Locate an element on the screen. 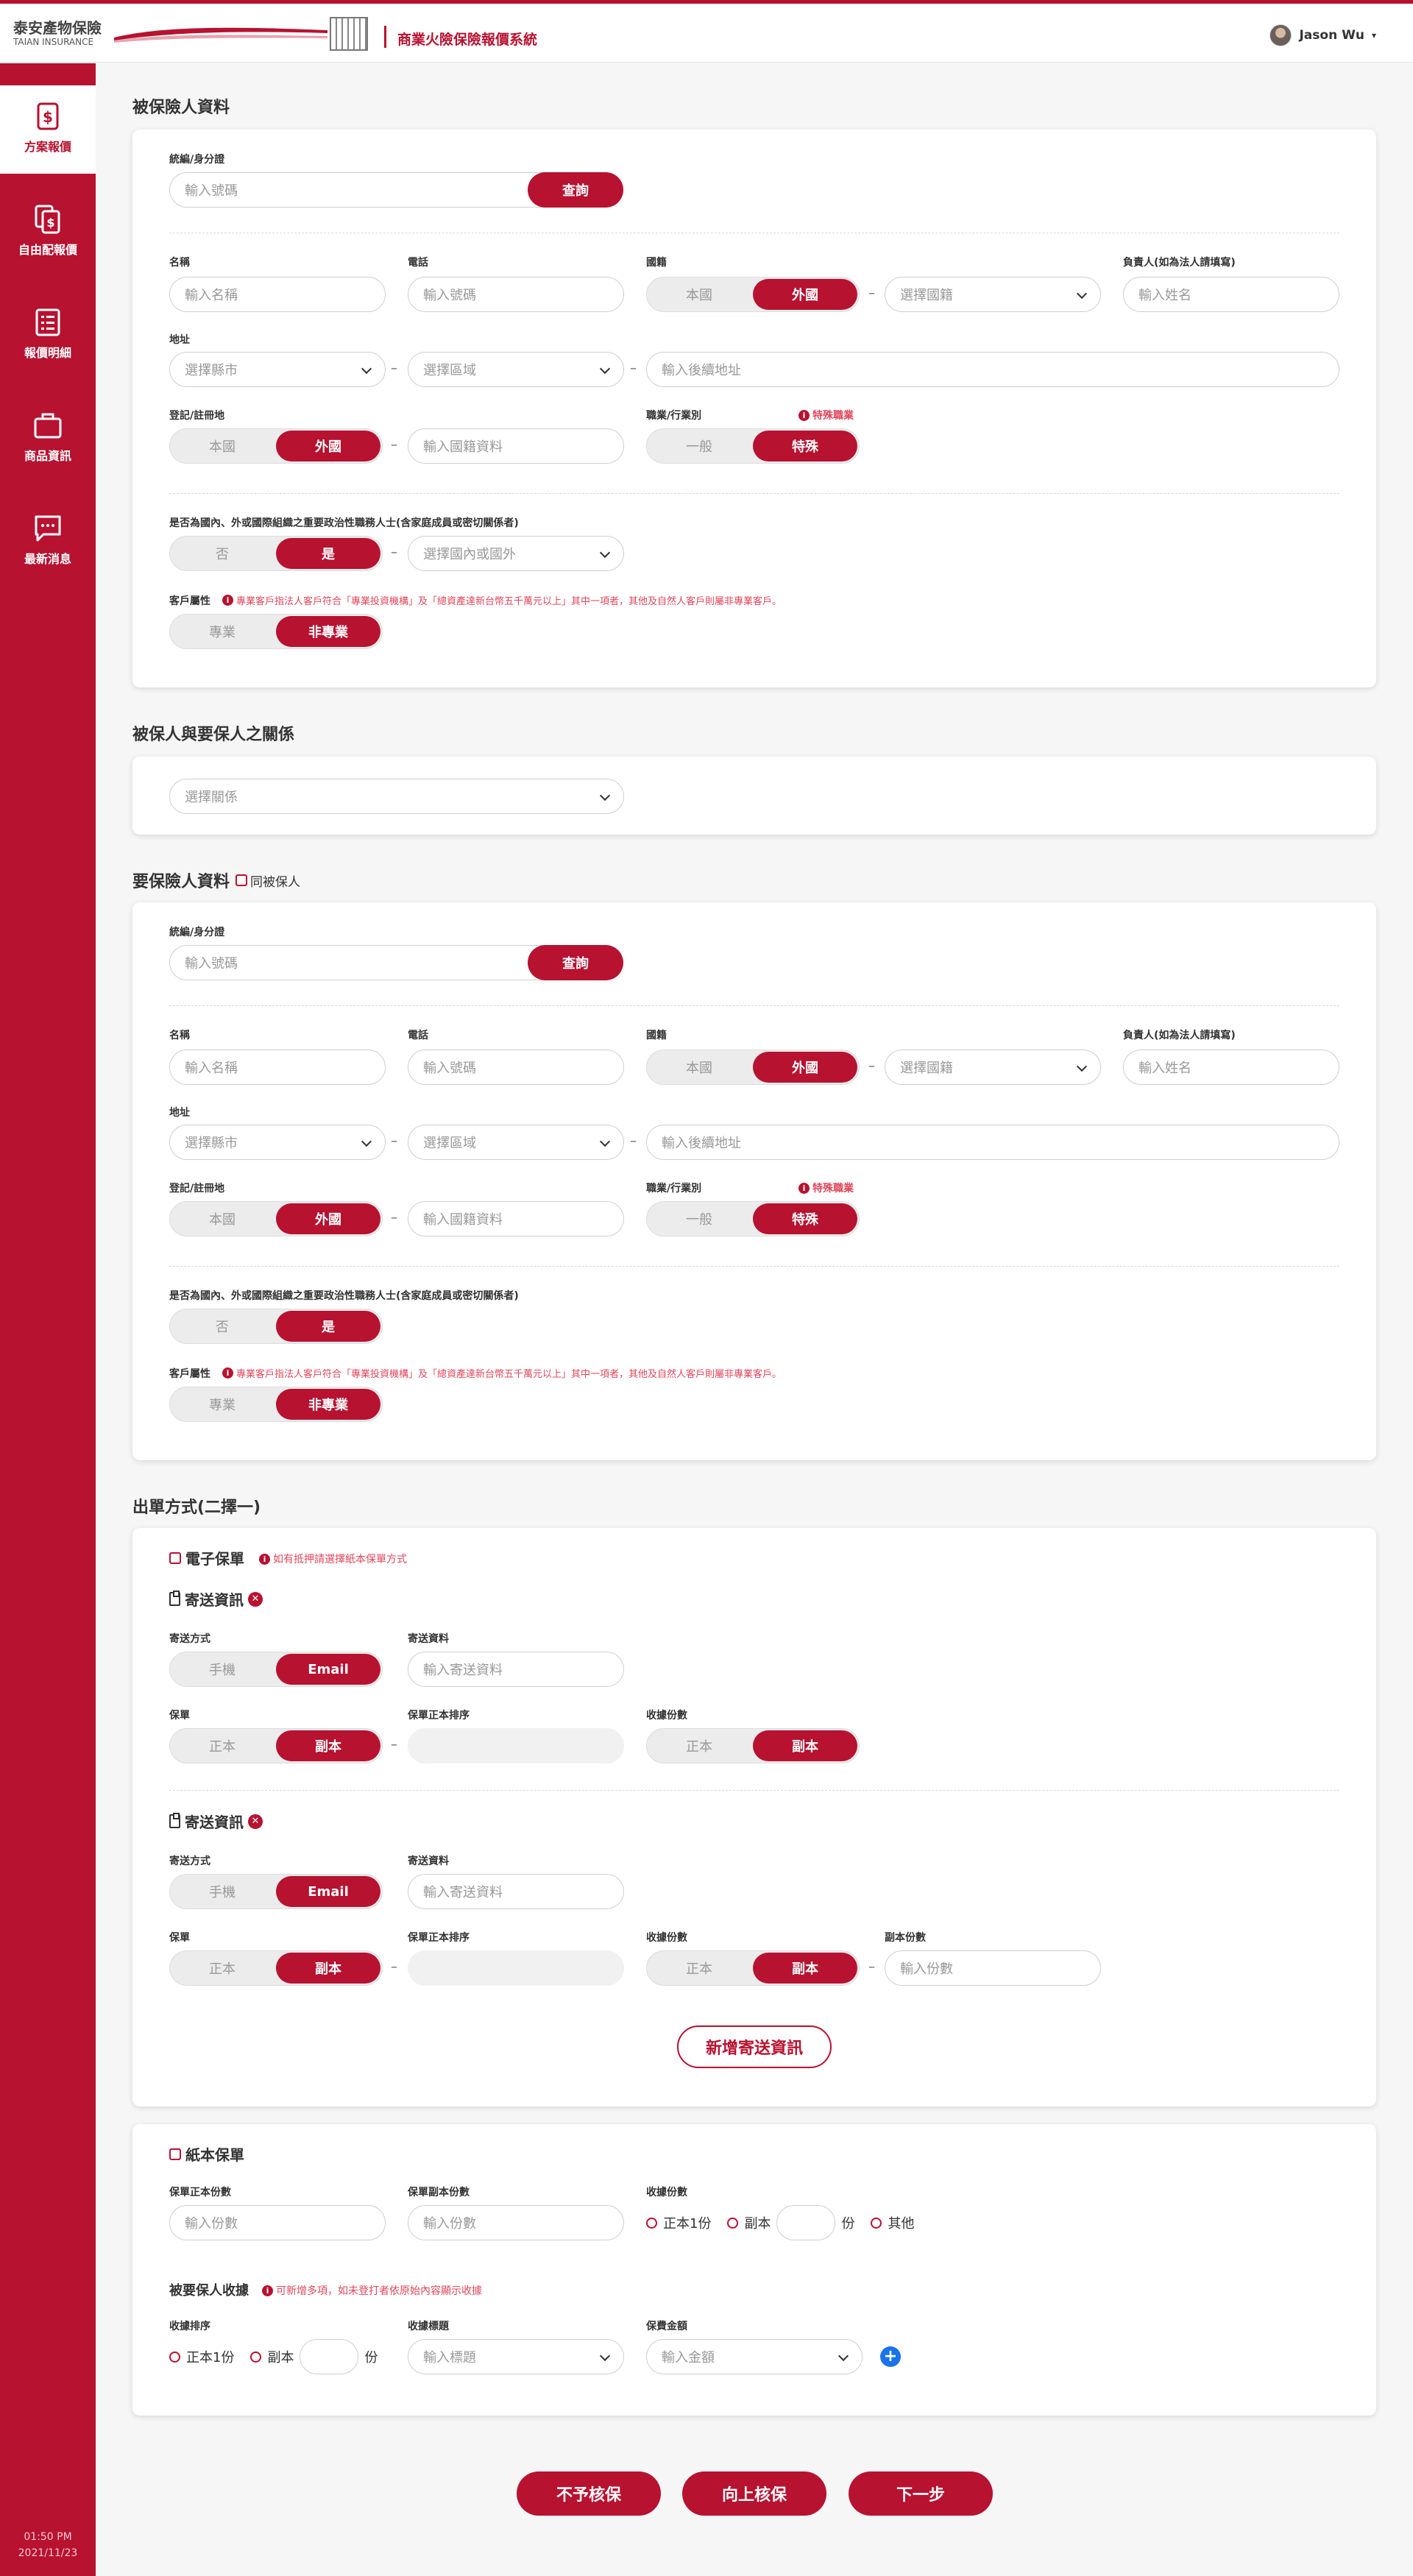  insured-pep-select: 選擇國內或國外 is located at coordinates (516, 553).